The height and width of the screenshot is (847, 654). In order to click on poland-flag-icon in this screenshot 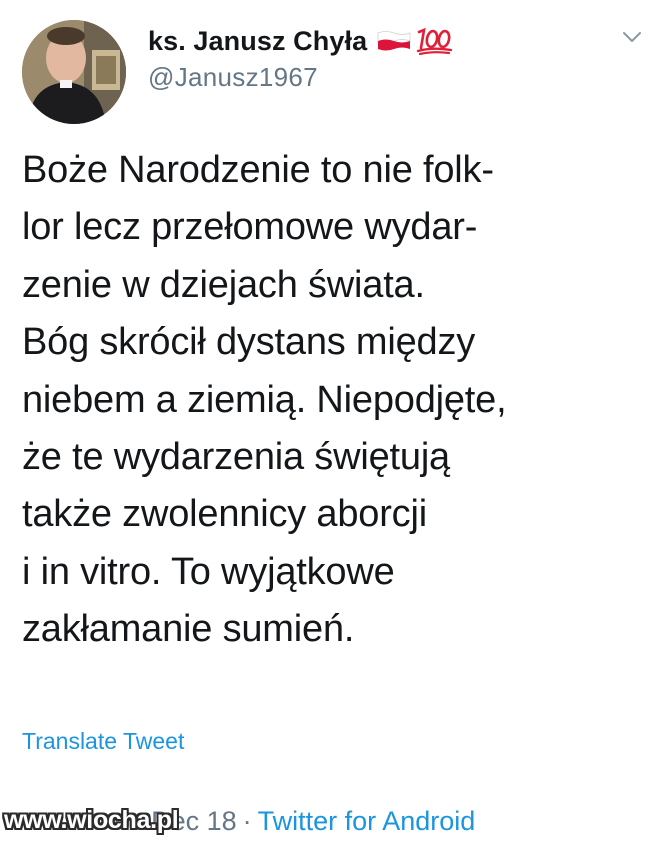, I will do `click(394, 41)`.